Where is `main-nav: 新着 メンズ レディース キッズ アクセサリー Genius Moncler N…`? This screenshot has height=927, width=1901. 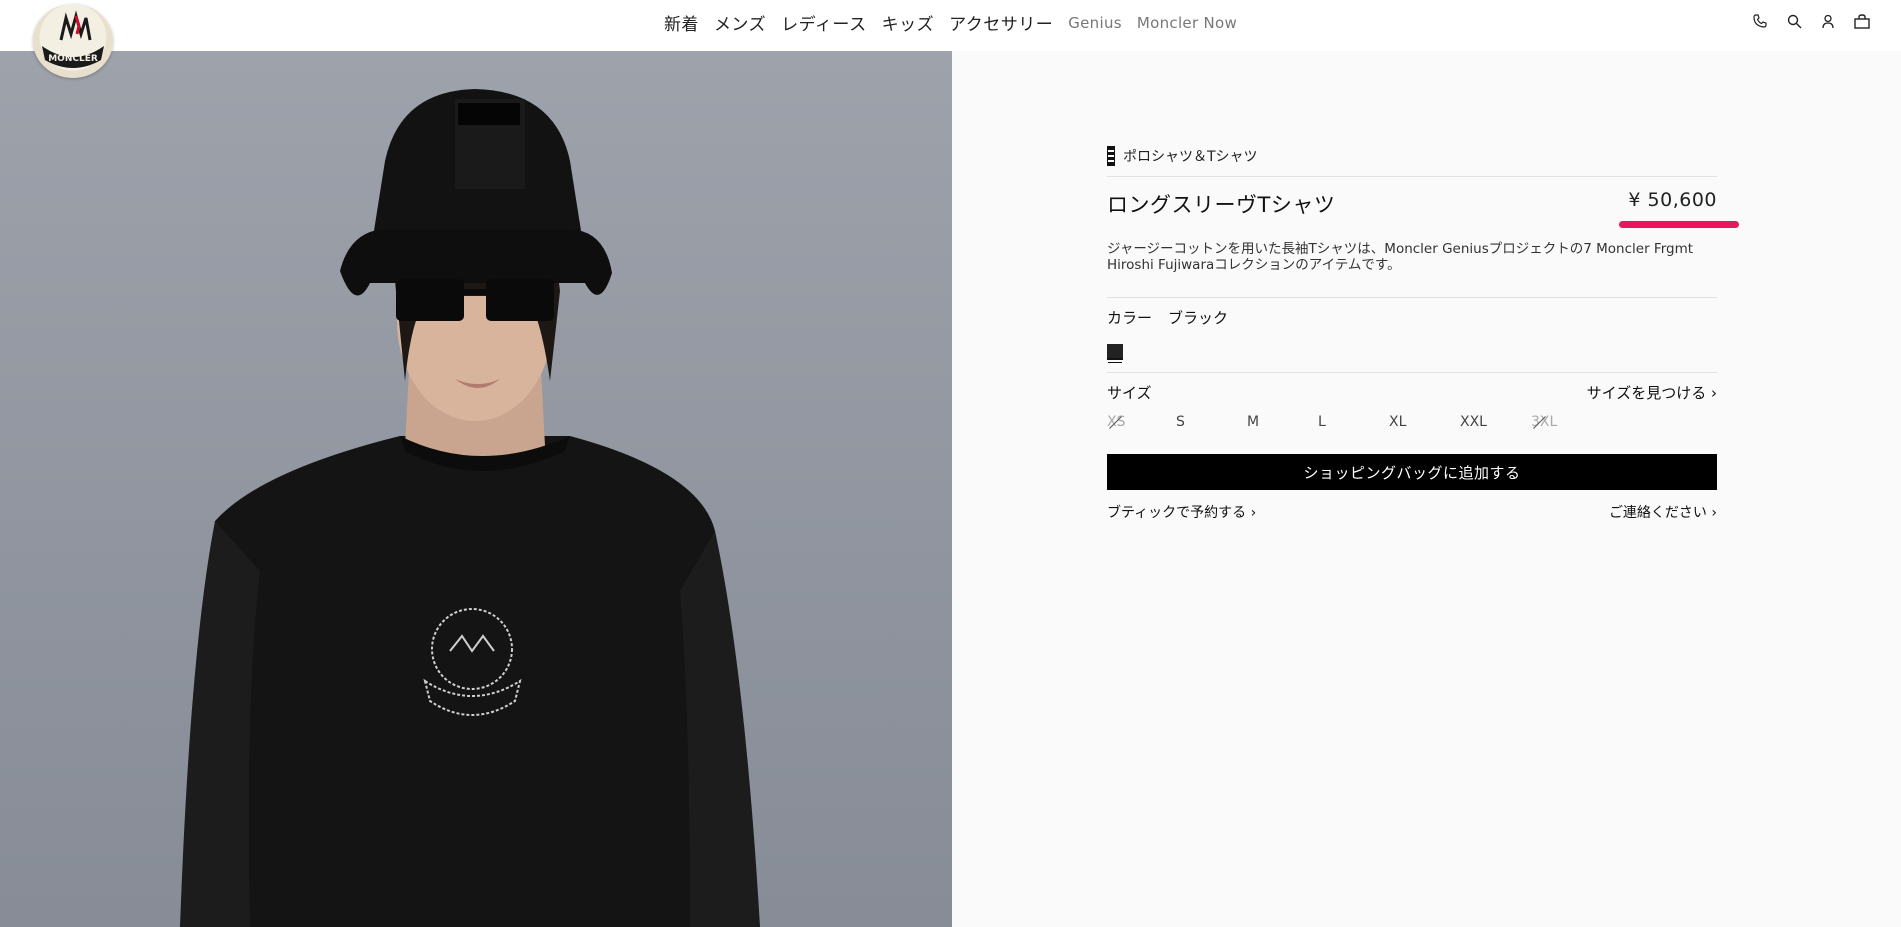 main-nav: 新着 メンズ レディース キッズ アクセサリー Genius Moncler N… is located at coordinates (950, 22).